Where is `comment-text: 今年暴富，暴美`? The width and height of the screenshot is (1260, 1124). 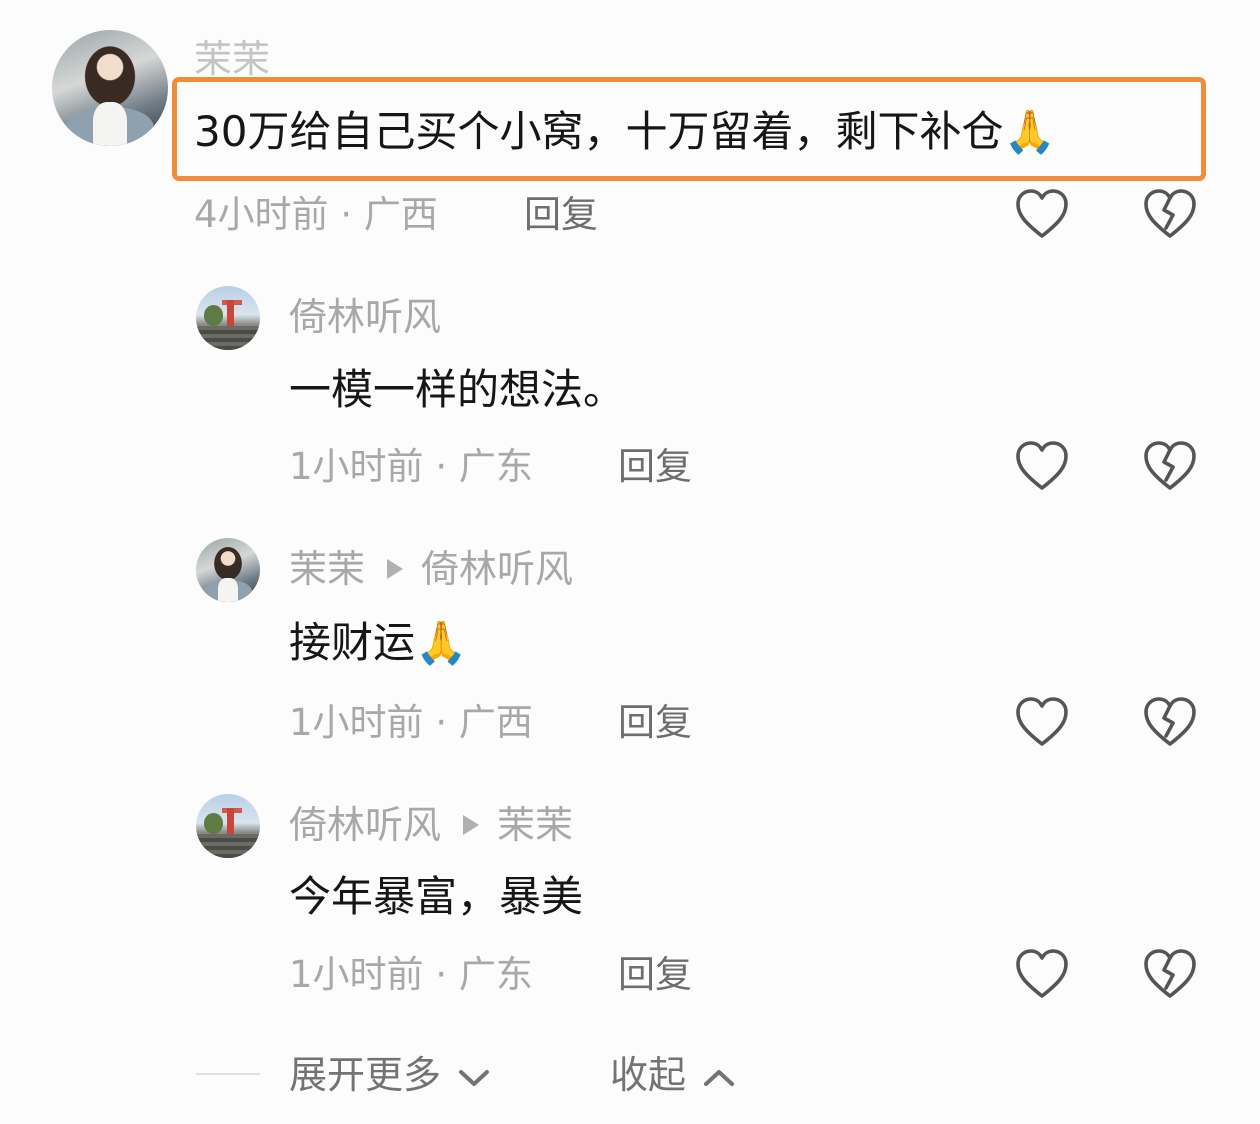 comment-text: 今年暴富，暴美 is located at coordinates (436, 896).